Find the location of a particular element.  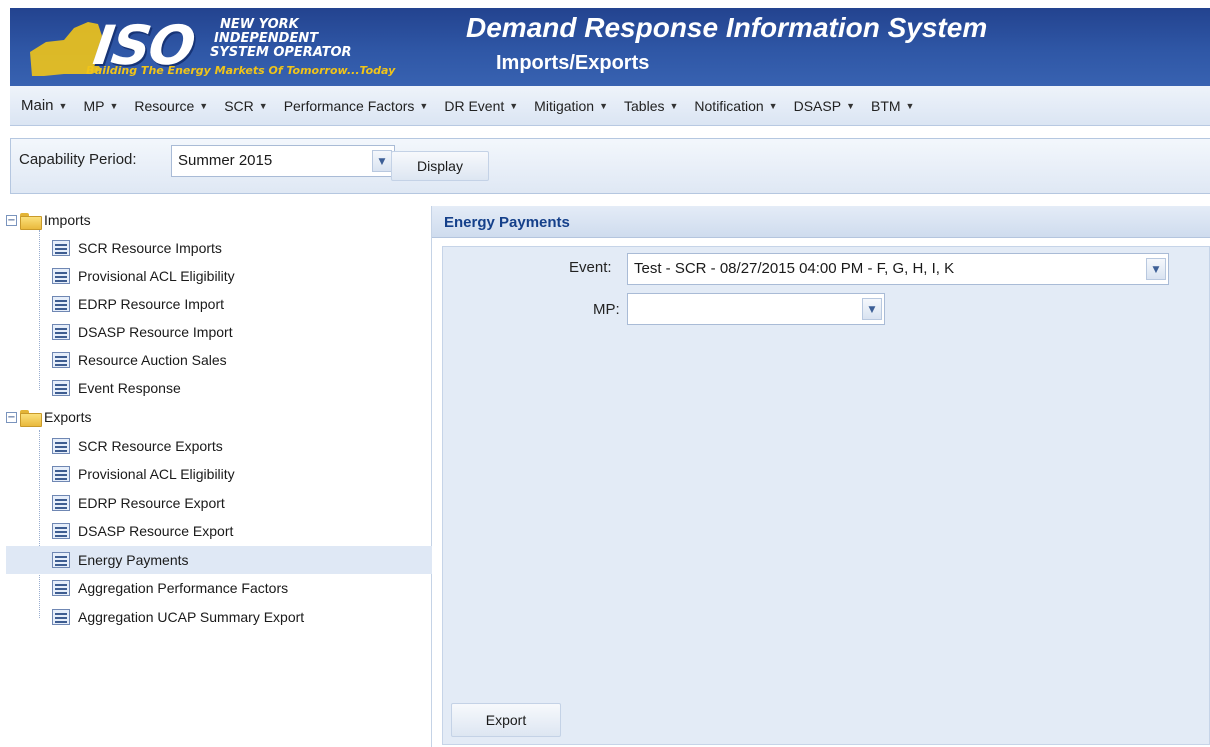

tree-item-aggregation-performance-factors: Aggregation Performance Factors is located at coordinates (219, 588).